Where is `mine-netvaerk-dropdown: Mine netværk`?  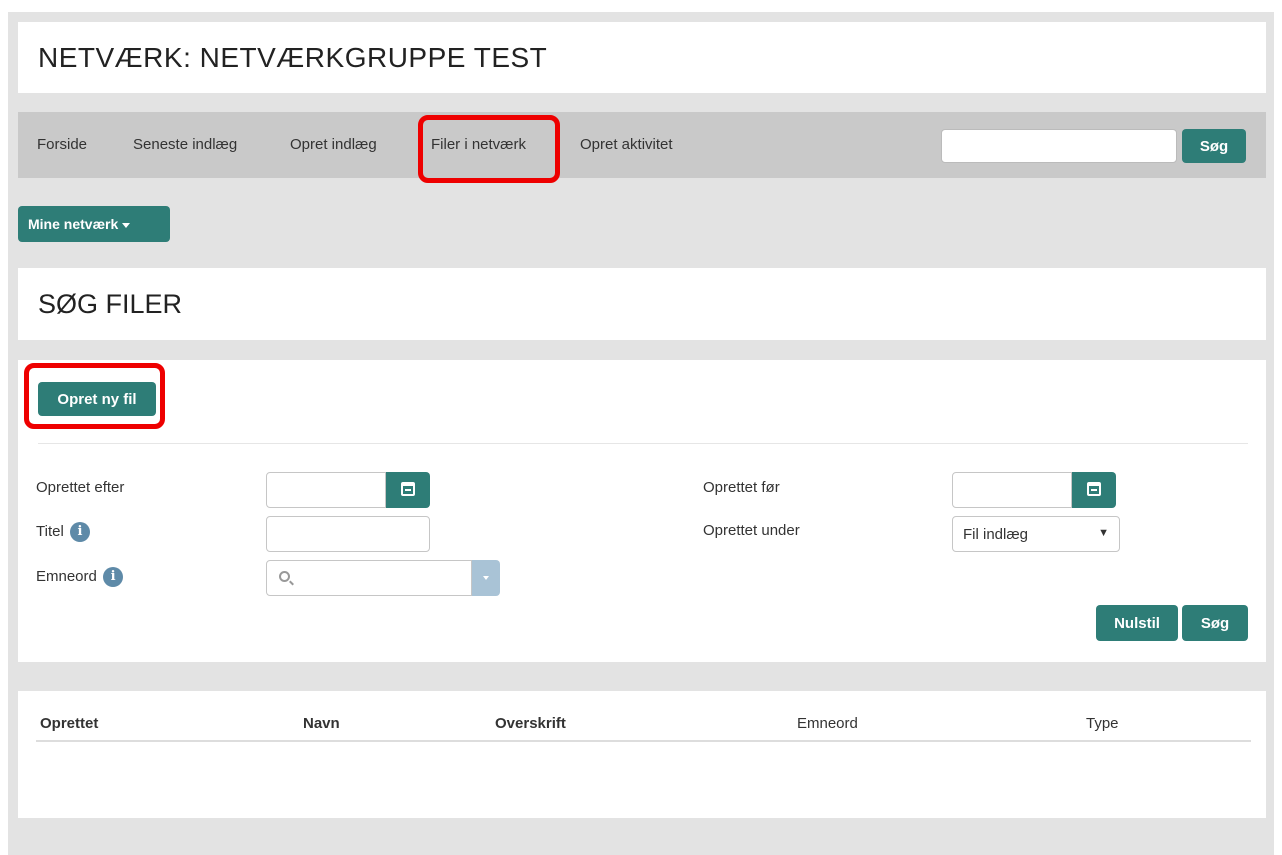 mine-netvaerk-dropdown: Mine netværk is located at coordinates (94, 224).